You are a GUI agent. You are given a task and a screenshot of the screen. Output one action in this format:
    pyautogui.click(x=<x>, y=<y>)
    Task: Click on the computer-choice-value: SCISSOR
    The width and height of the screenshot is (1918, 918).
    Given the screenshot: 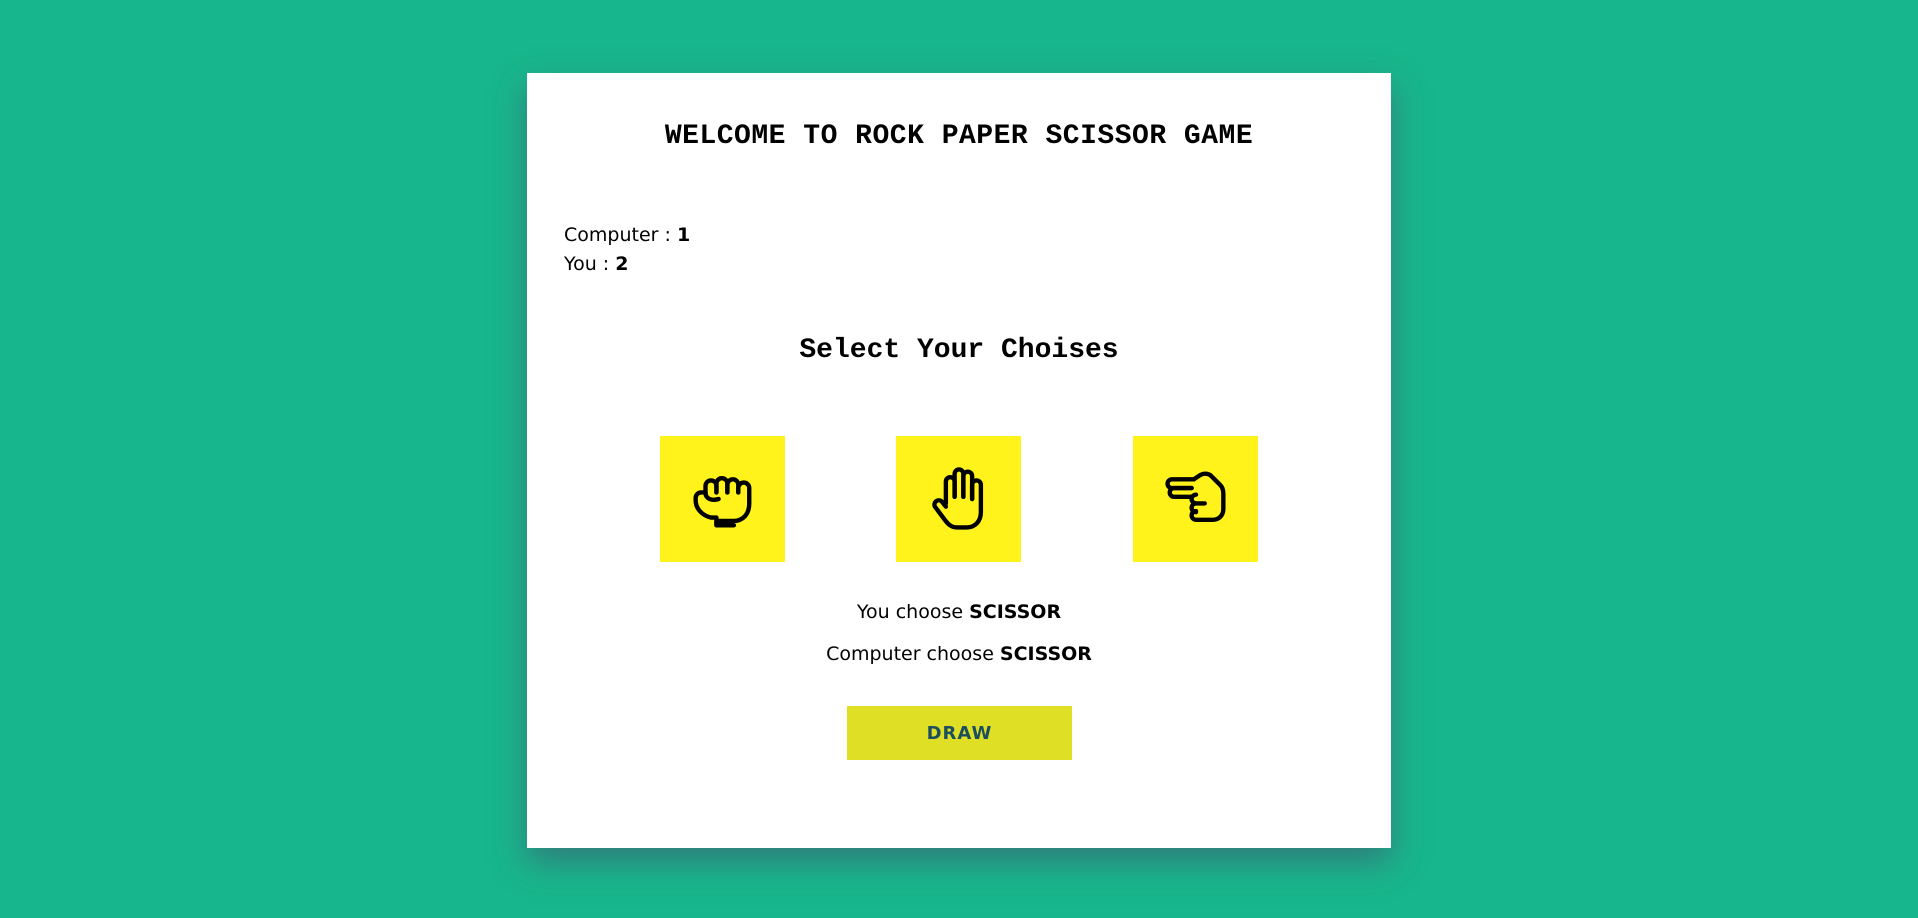 What is the action you would take?
    pyautogui.click(x=1045, y=654)
    